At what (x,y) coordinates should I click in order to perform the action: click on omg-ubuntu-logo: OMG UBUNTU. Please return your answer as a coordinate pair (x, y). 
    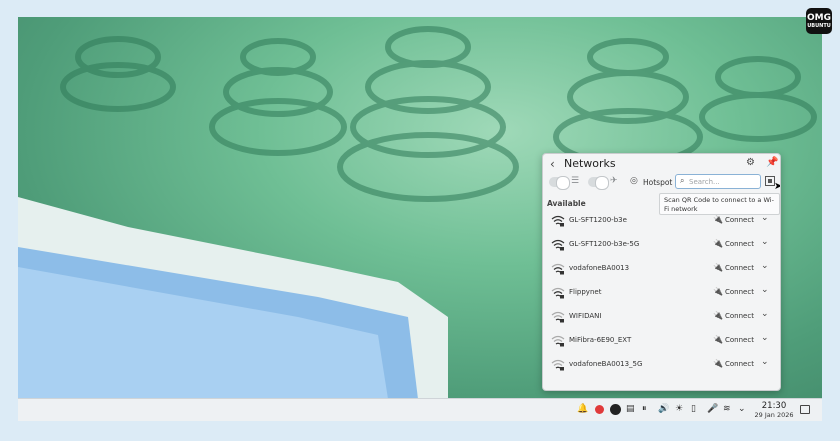
    Looking at the image, I should click on (819, 21).